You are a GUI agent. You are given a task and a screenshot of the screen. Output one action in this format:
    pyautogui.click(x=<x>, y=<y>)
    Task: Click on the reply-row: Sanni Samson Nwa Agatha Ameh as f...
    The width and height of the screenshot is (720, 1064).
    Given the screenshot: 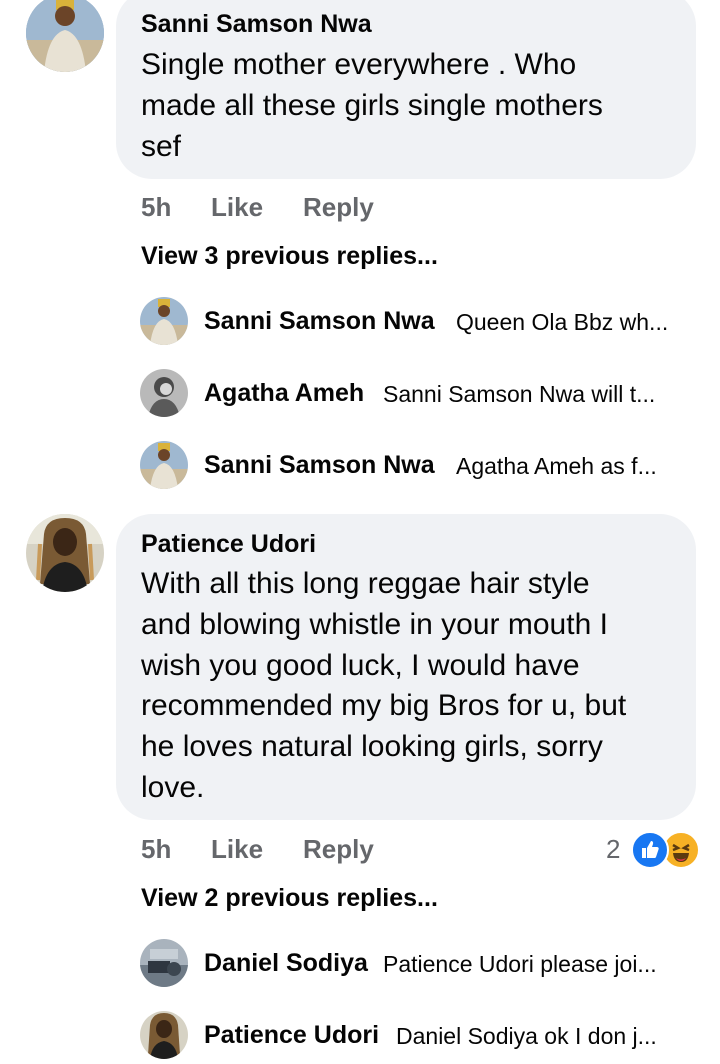 What is the action you would take?
    pyautogui.click(x=420, y=467)
    